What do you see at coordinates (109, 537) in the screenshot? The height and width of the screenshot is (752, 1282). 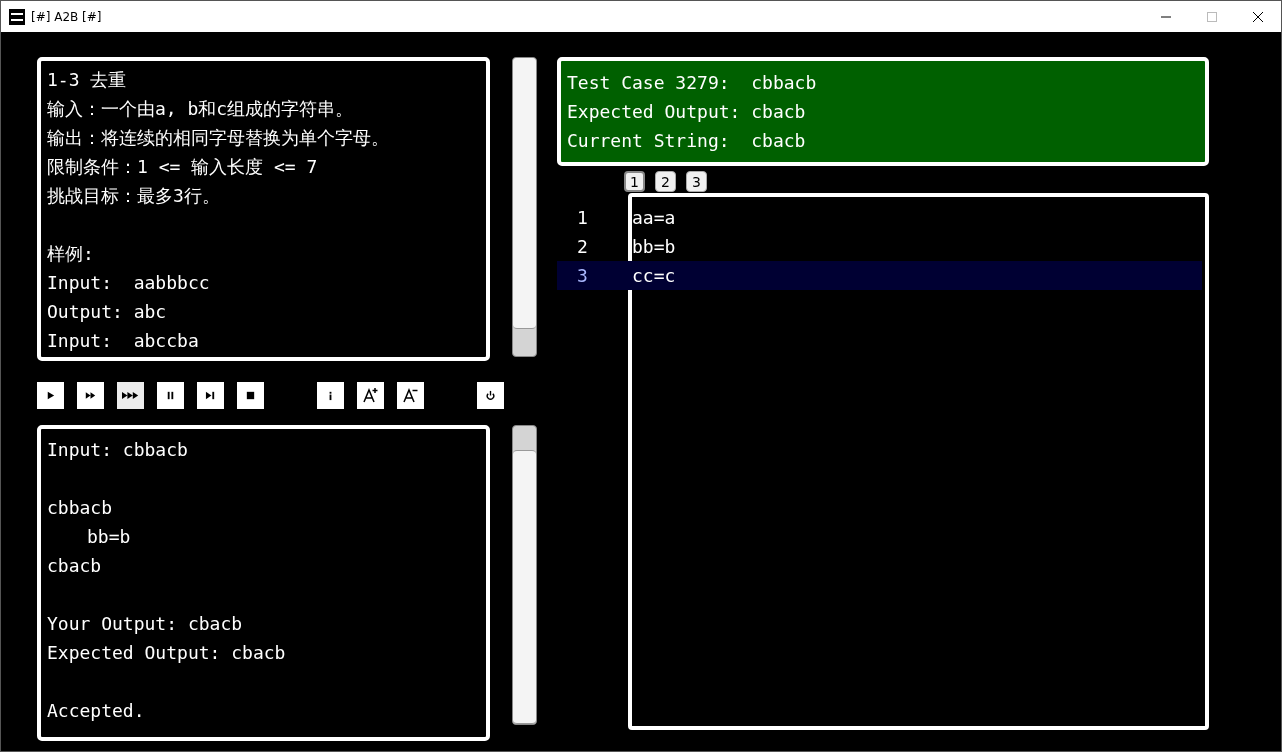 I see `output-text: bb=b` at bounding box center [109, 537].